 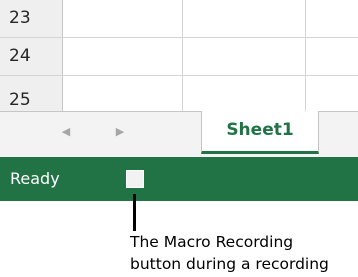 What do you see at coordinates (134, 212) in the screenshot?
I see `callout-line` at bounding box center [134, 212].